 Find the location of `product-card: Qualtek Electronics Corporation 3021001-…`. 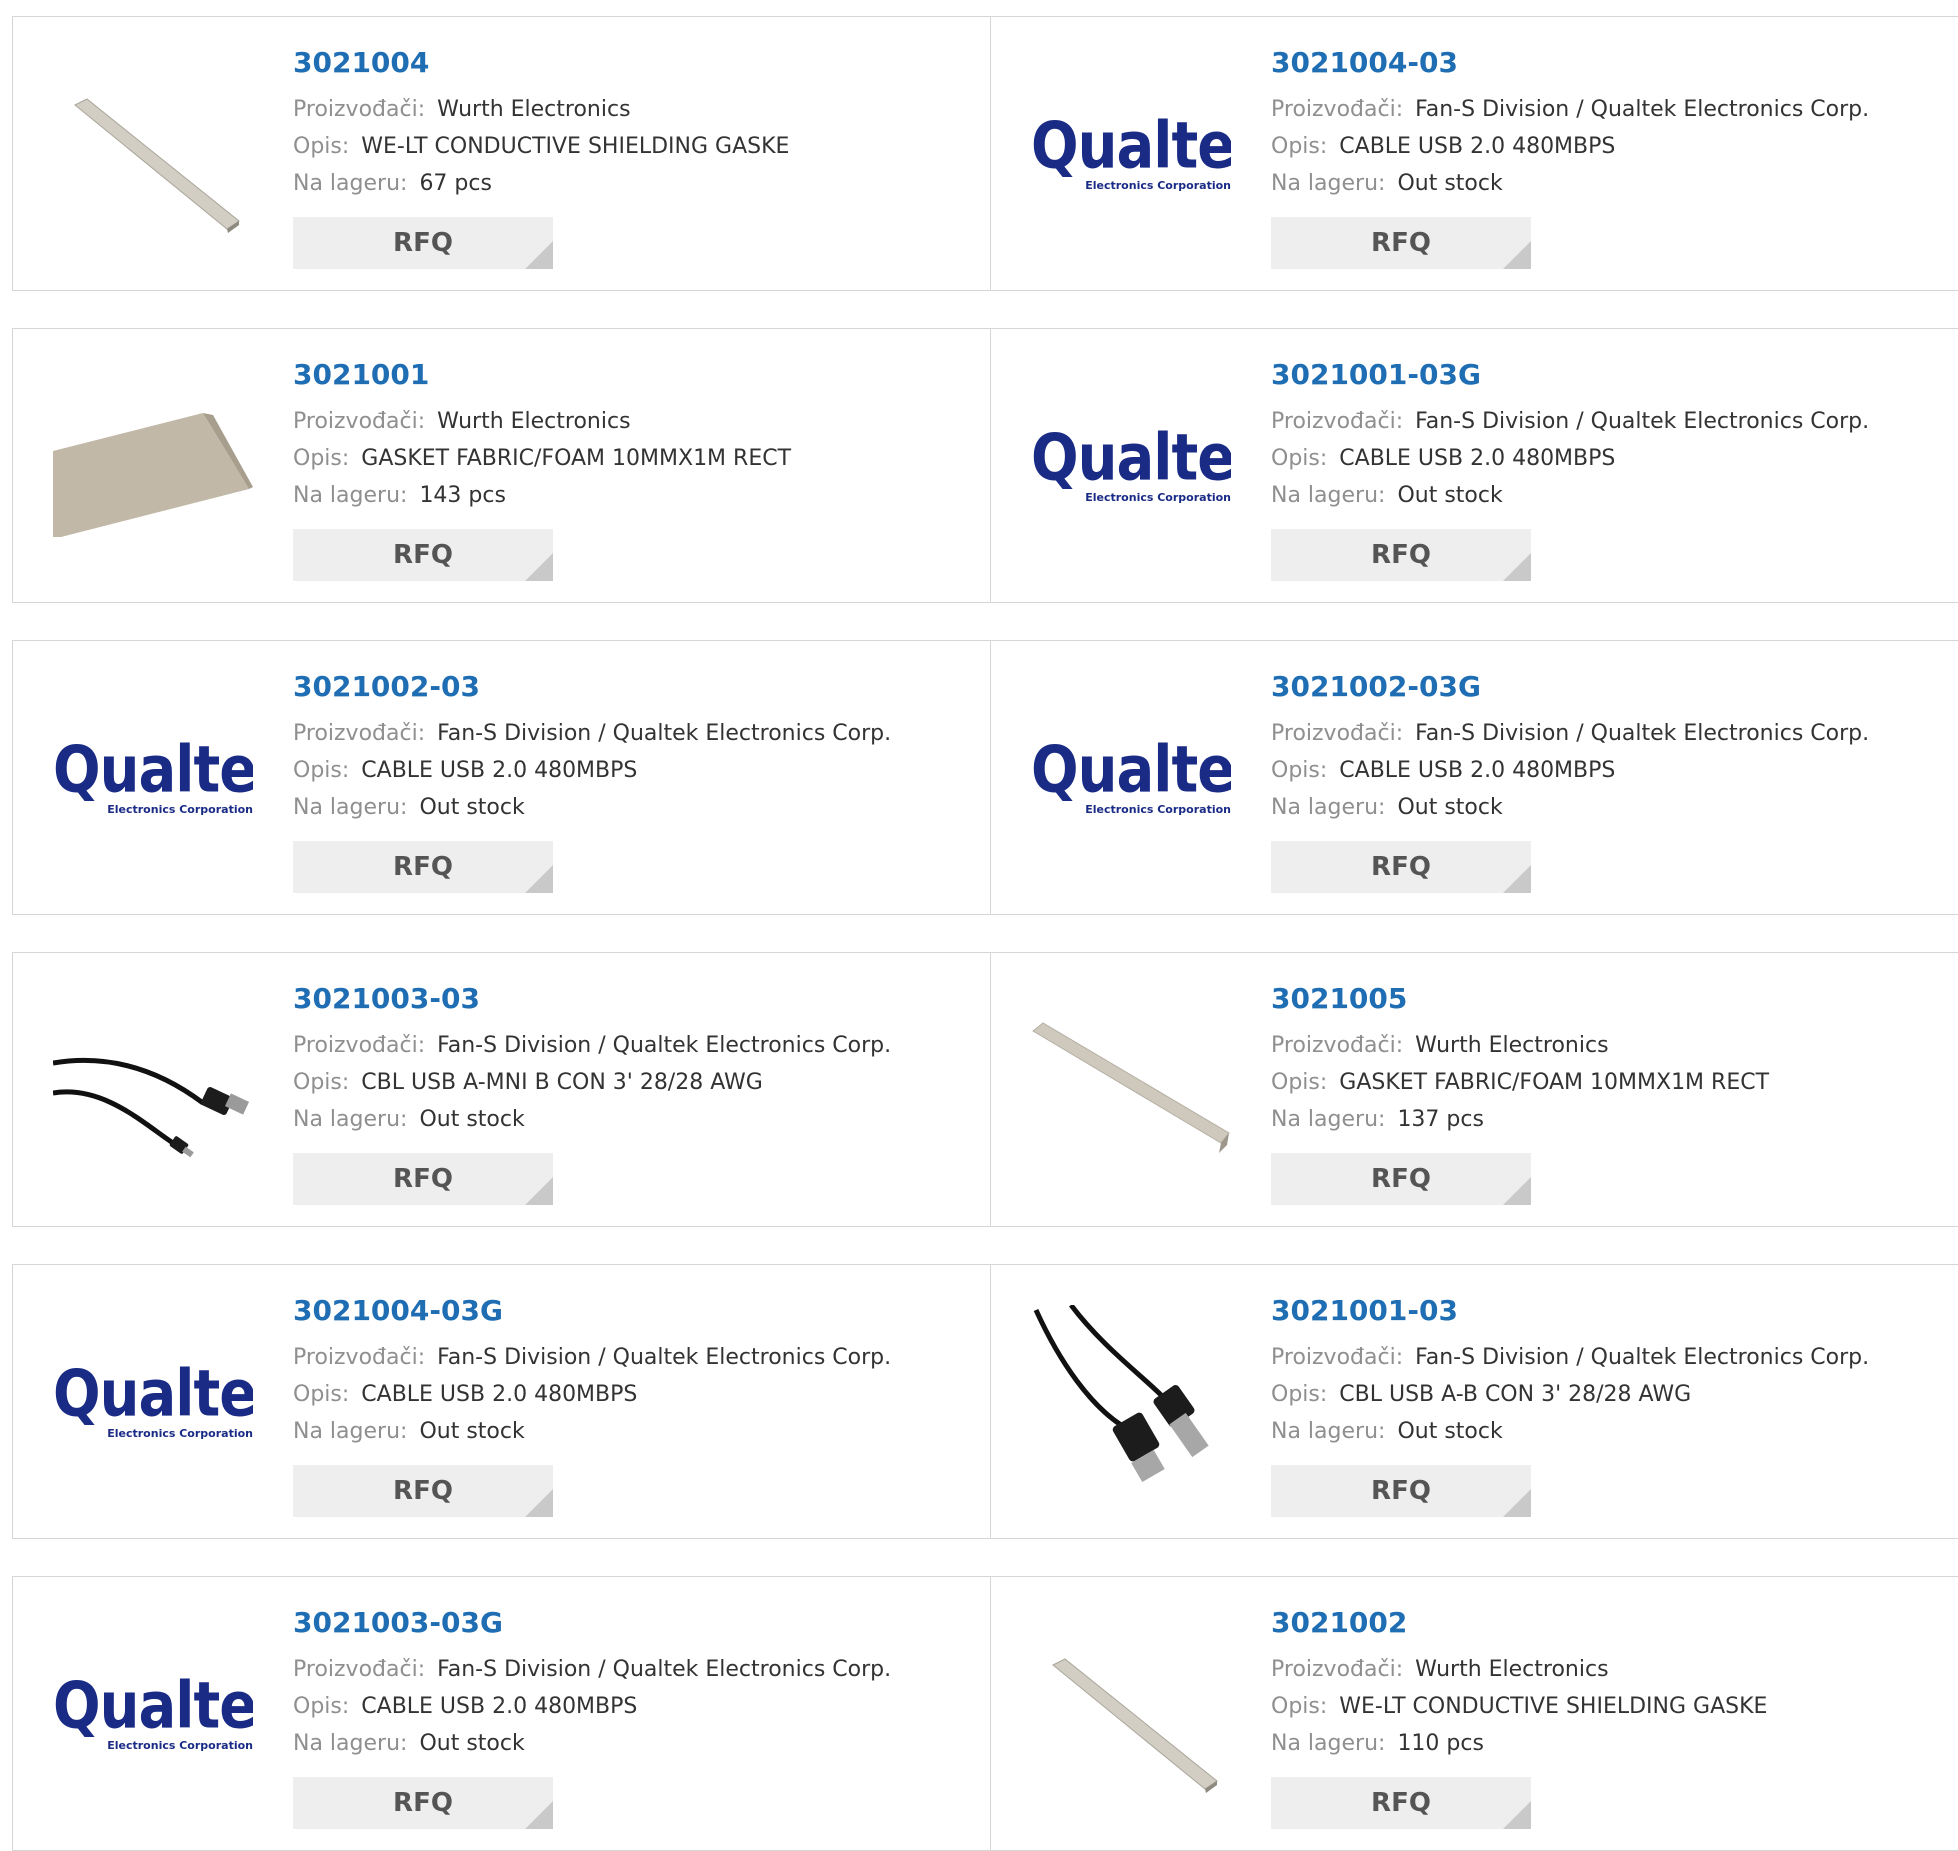

product-card: Qualtek Electronics Corporation 3021001-… is located at coordinates (1474, 465).